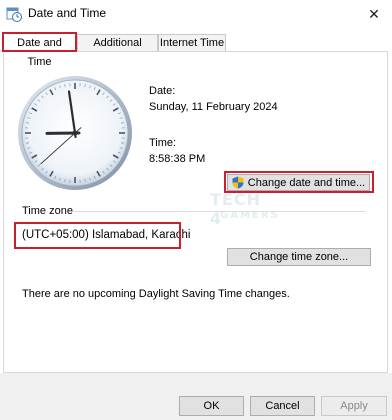 This screenshot has height=420, width=392. I want to click on tab-additional-clocks: Additional Clocks, so click(117, 49).